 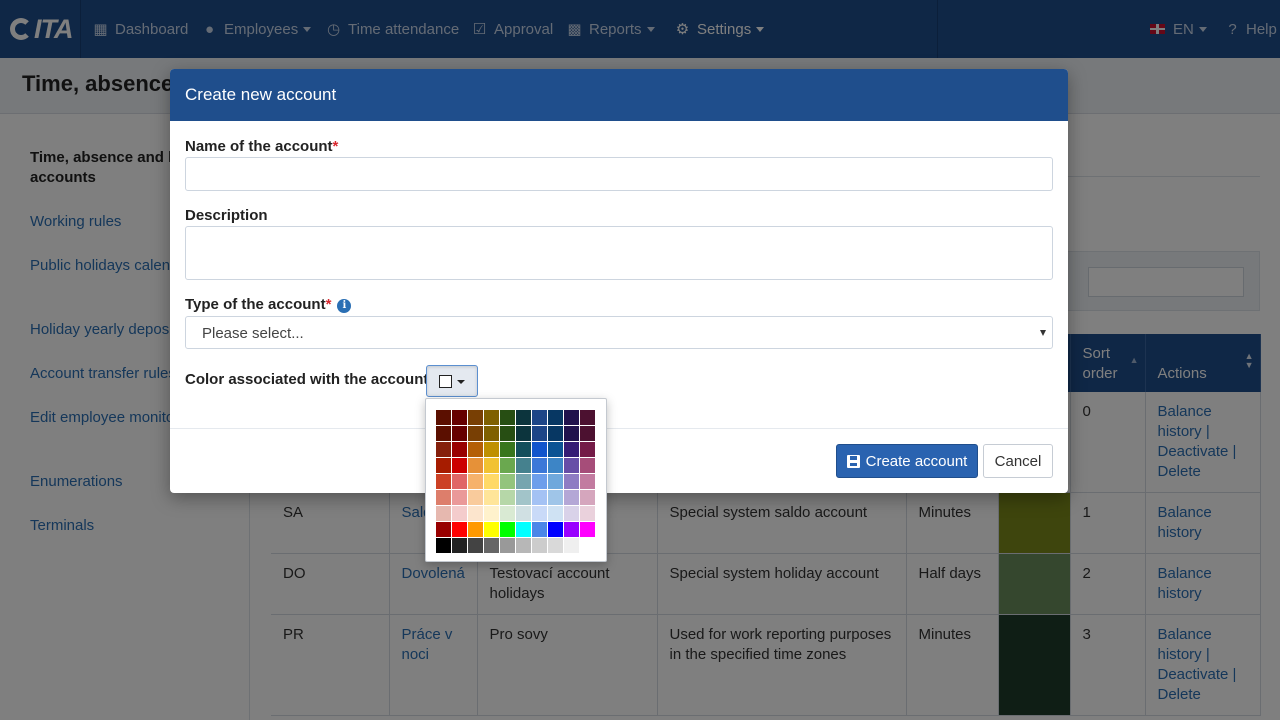 I want to click on account-name-input, so click(x=619, y=174).